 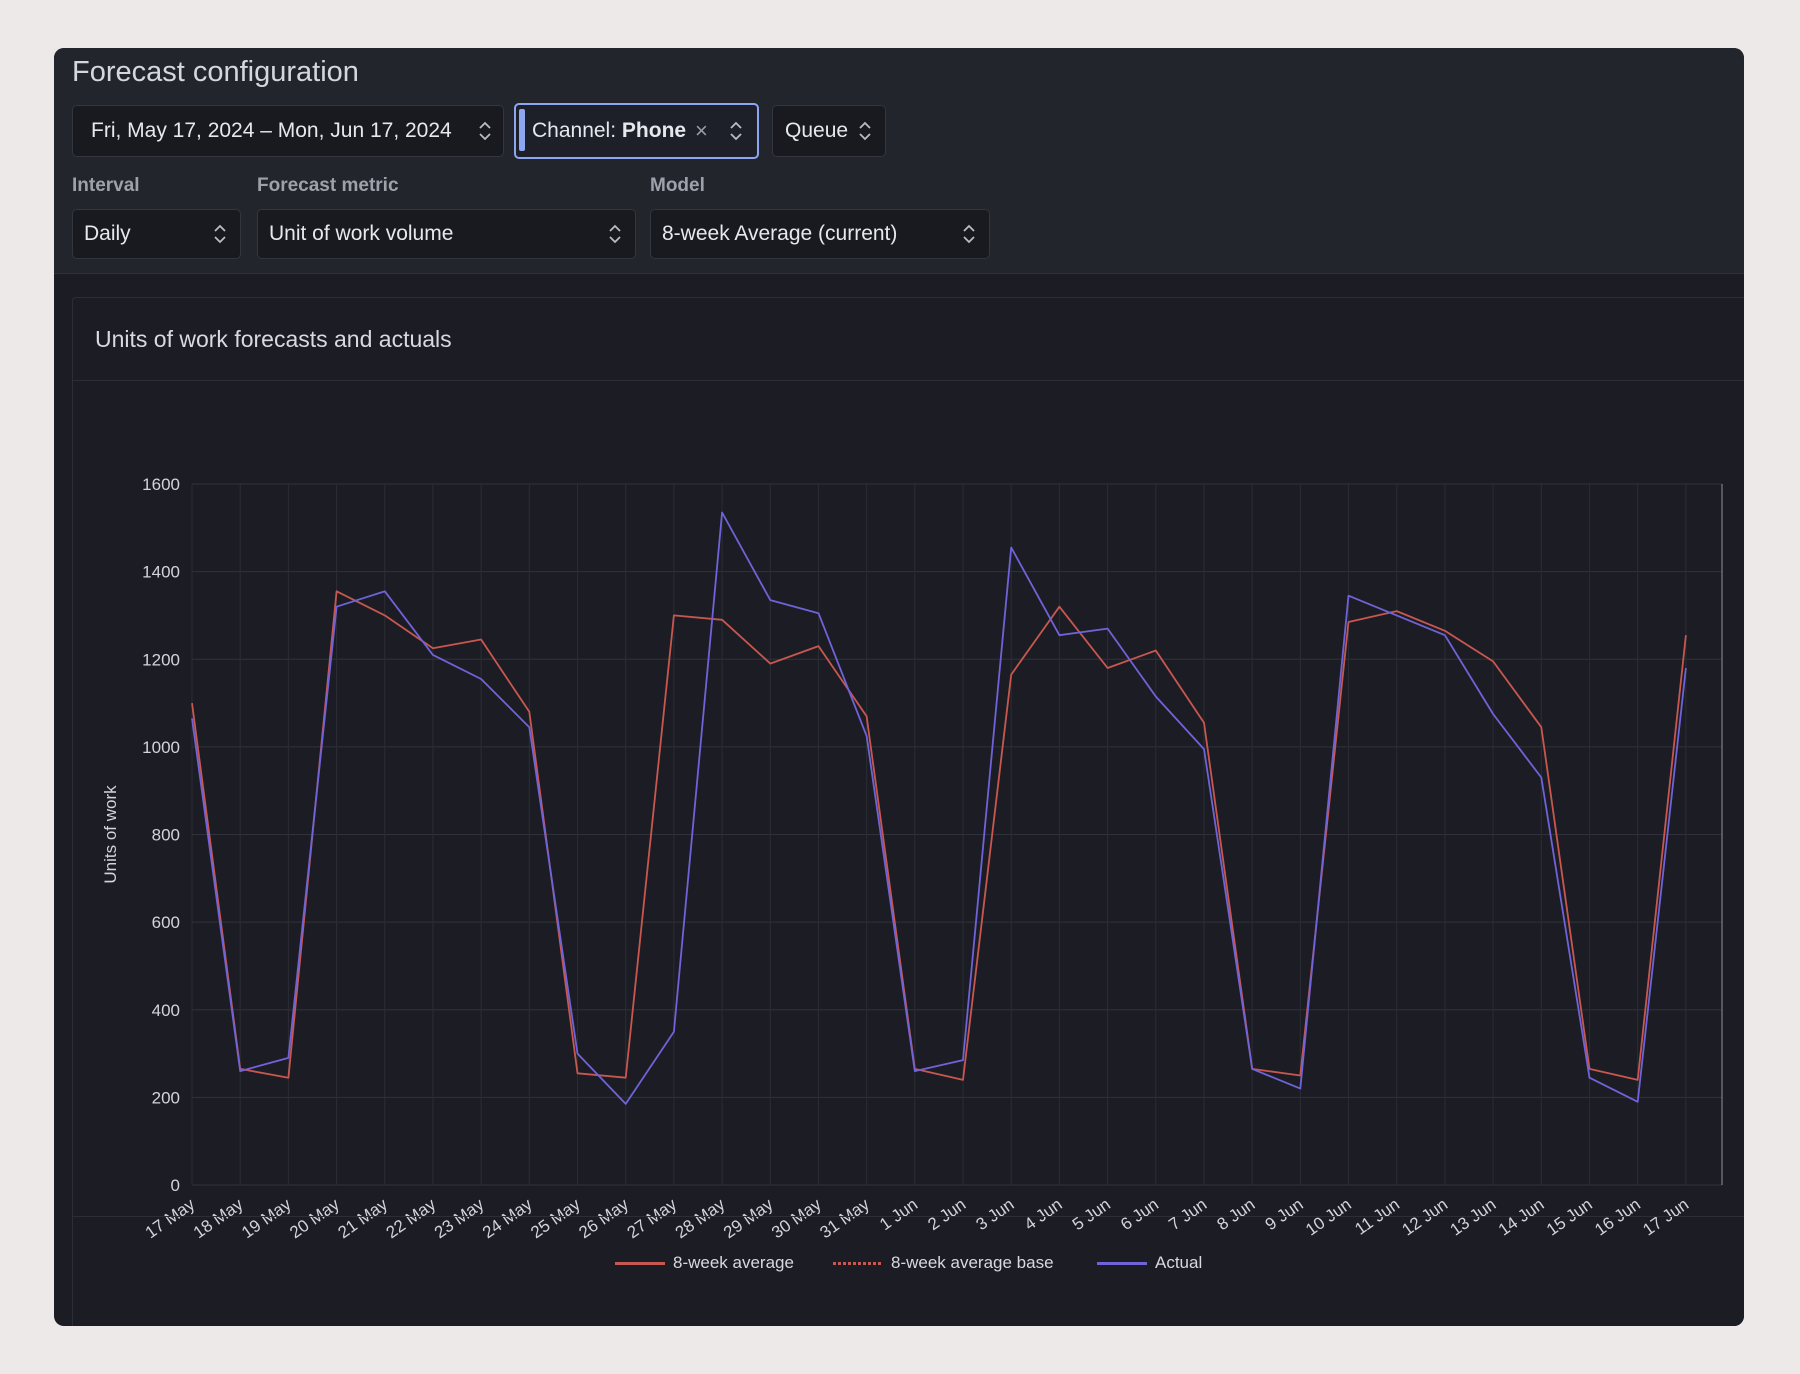 What do you see at coordinates (166, 1097) in the screenshot?
I see `y-tick-label: 200` at bounding box center [166, 1097].